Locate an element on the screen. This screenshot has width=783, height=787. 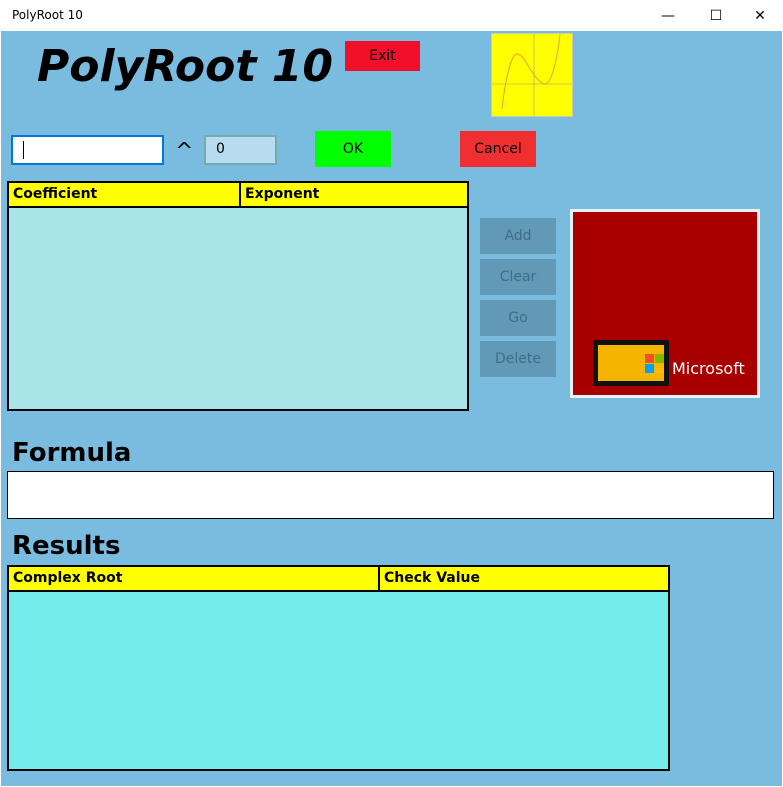
exponent-input: 0 is located at coordinates (240, 150).